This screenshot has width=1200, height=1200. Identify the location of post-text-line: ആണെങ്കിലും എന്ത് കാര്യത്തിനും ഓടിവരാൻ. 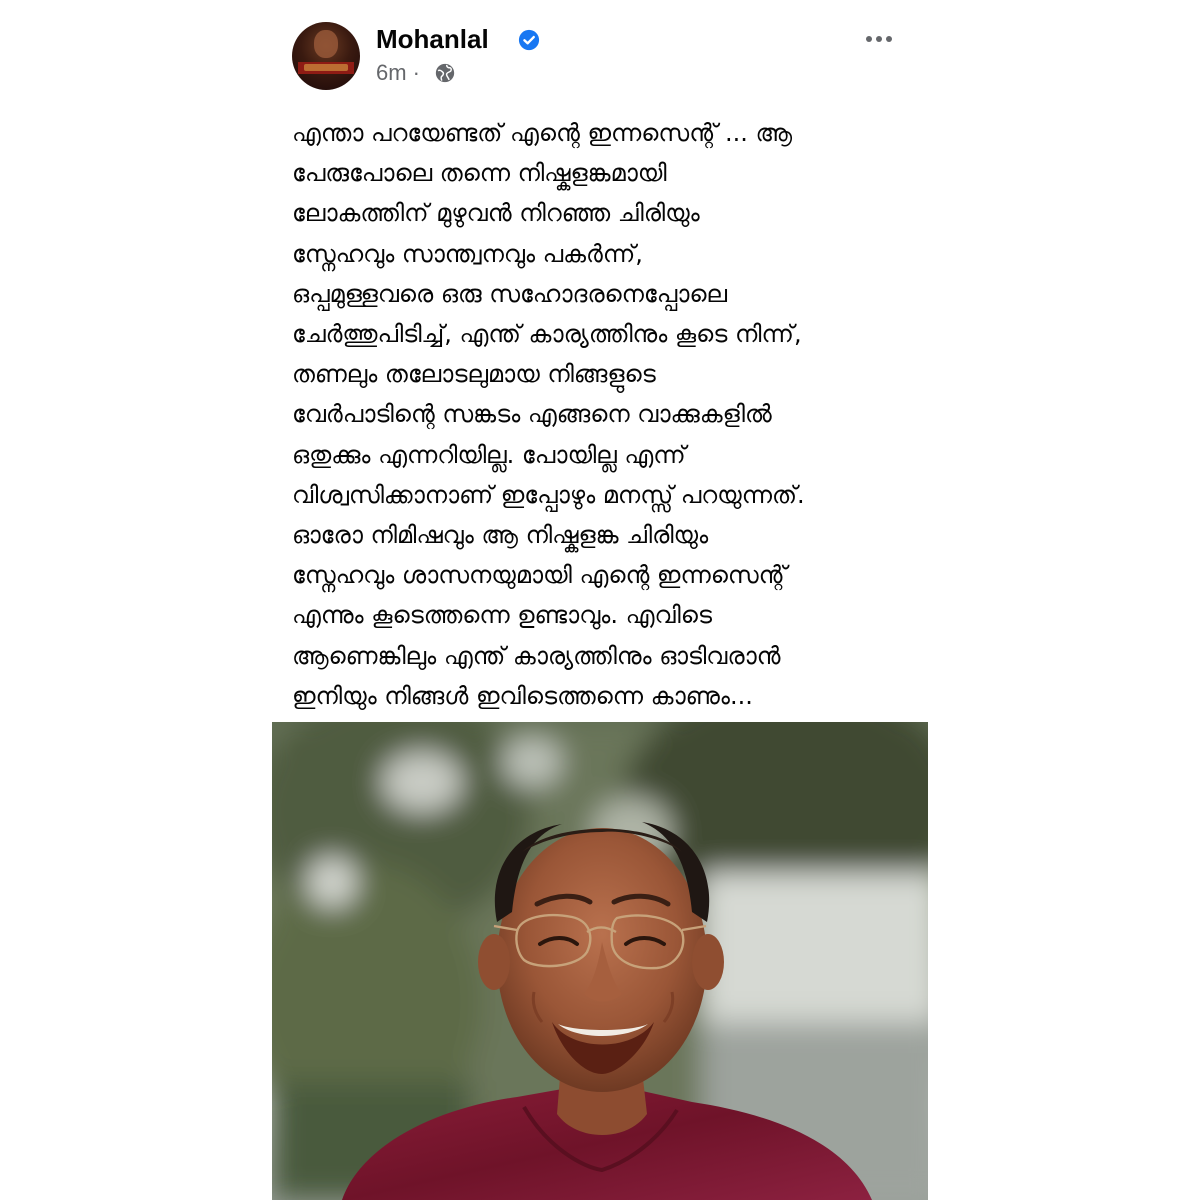
(536, 655).